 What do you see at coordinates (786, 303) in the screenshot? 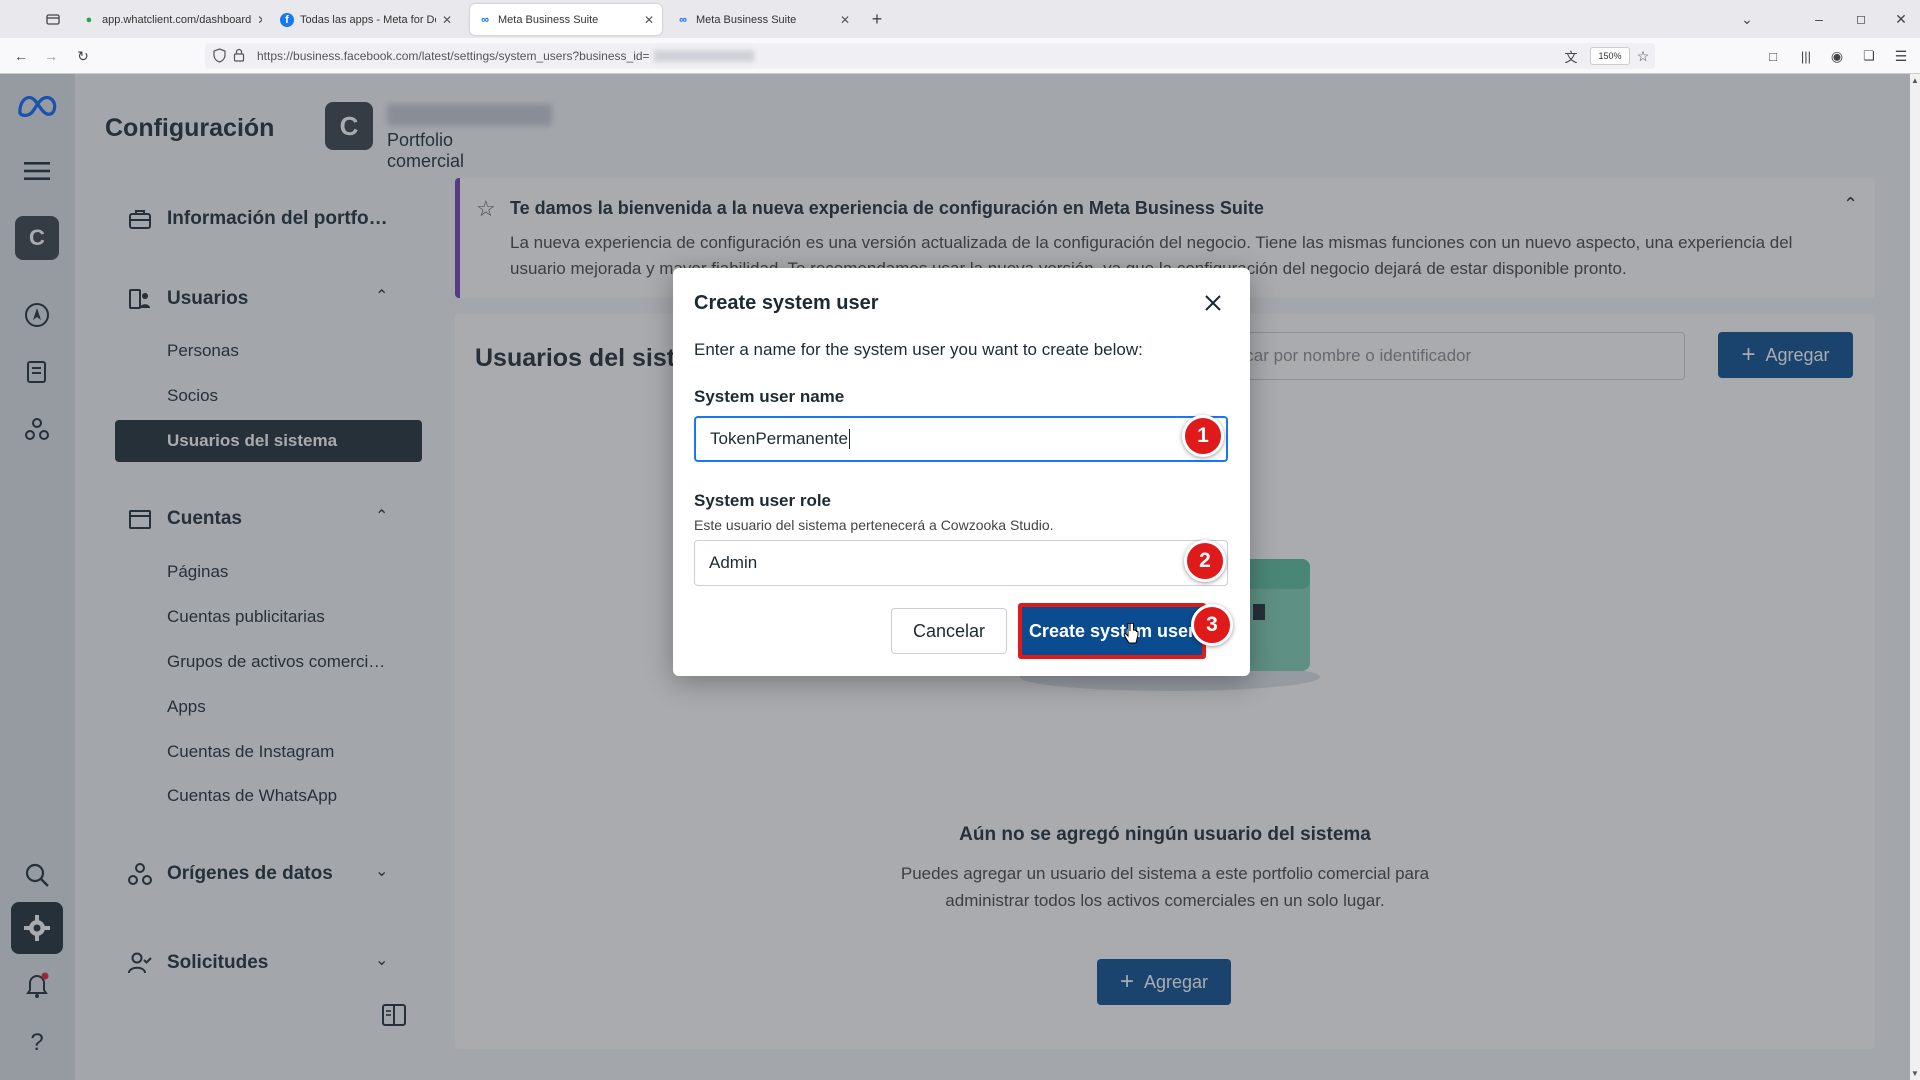
I see `dialog-title: Create system user` at bounding box center [786, 303].